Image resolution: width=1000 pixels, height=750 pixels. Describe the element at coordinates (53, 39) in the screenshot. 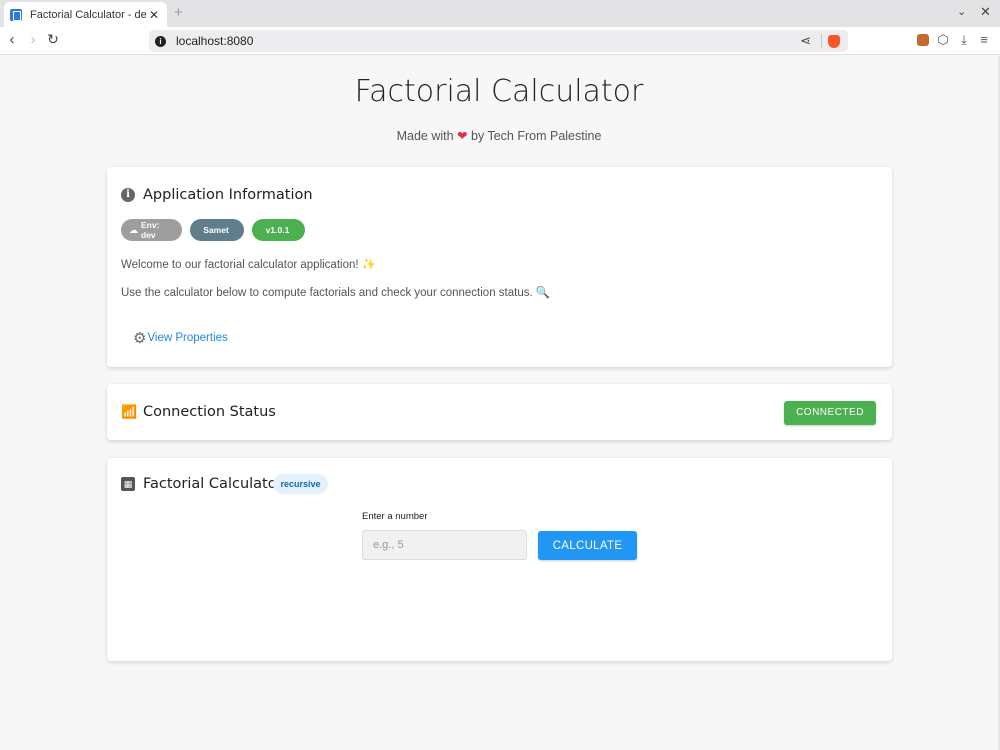

I see `reload-icon: ↻` at that location.